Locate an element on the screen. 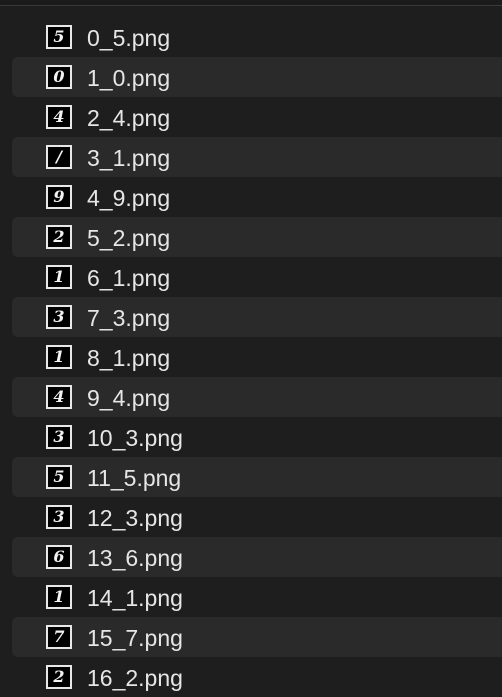 This screenshot has height=697, width=502. file-name: 14_1.png is located at coordinates (135, 598).